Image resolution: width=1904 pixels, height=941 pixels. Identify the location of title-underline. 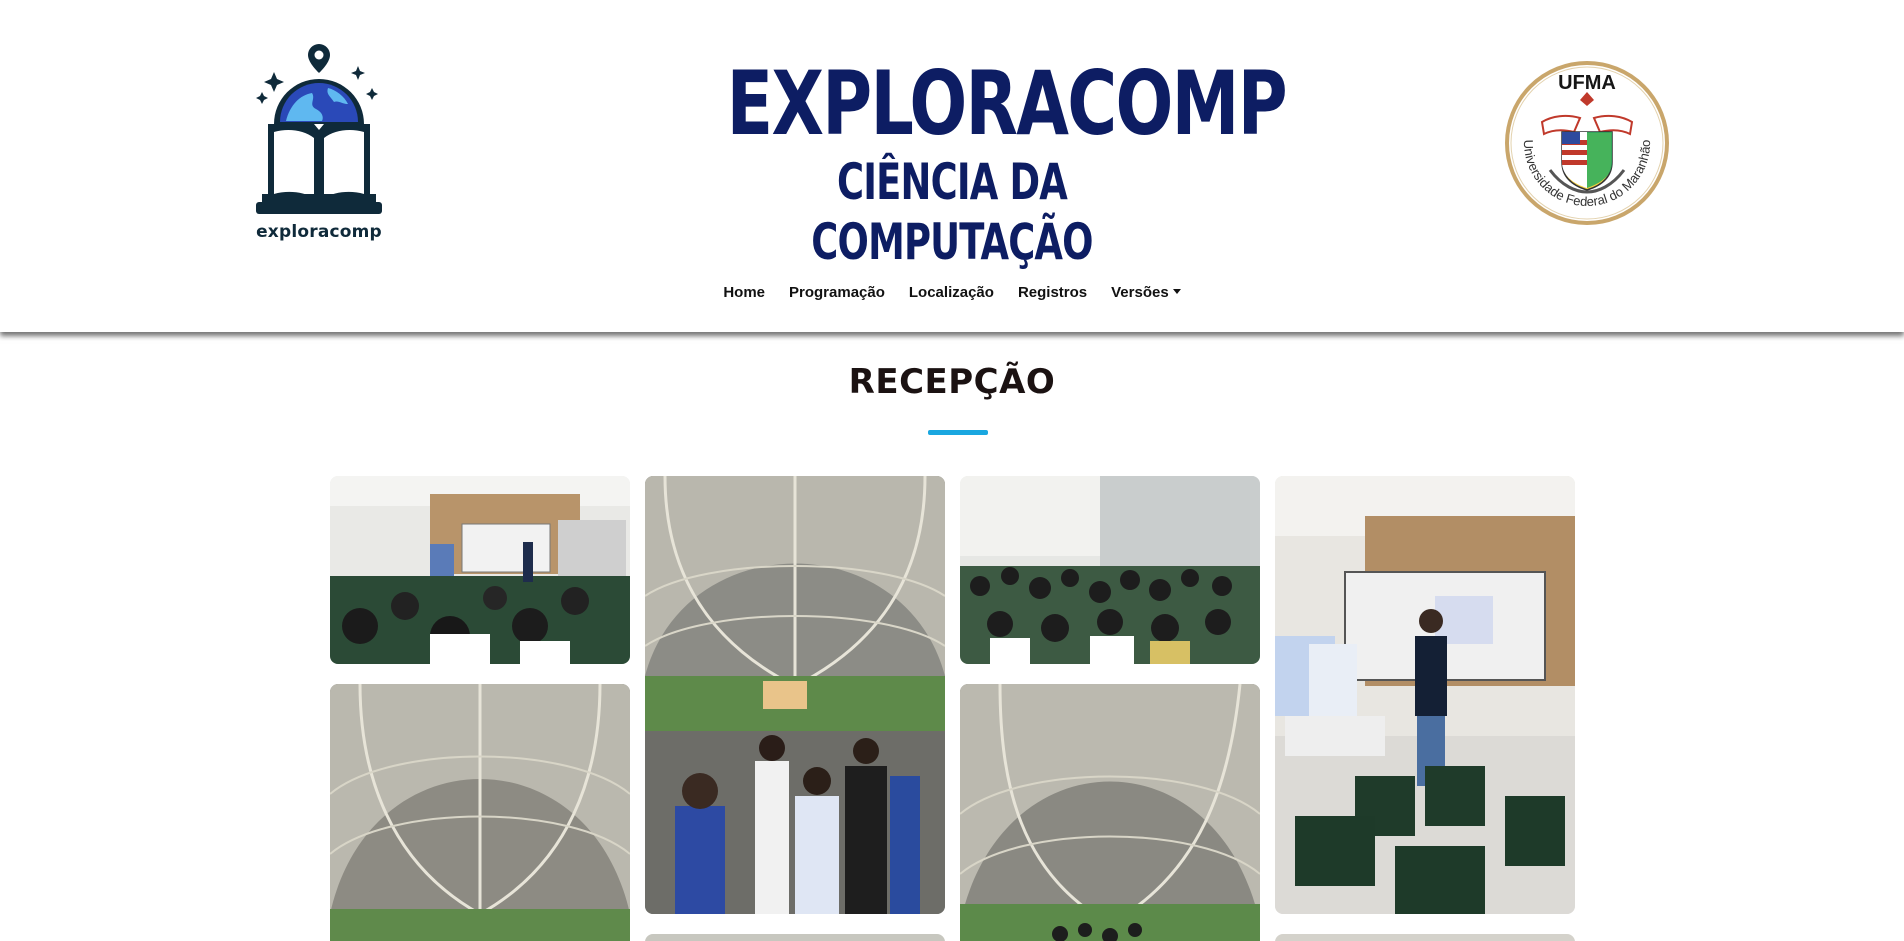
(958, 432).